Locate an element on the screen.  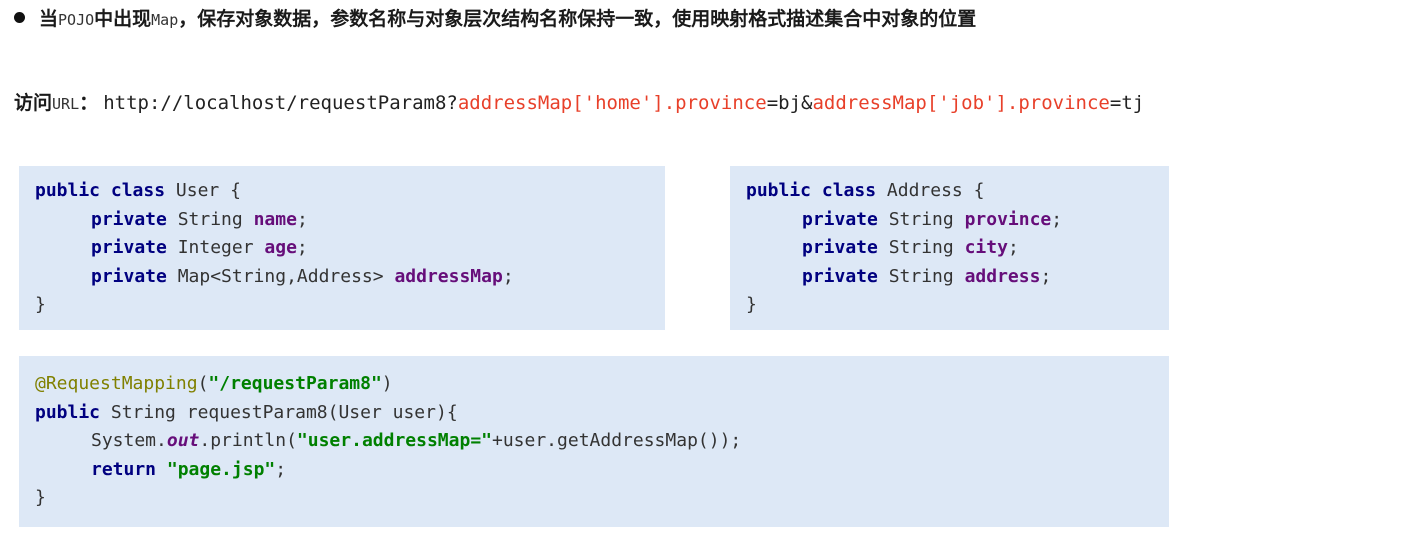
field-name: province is located at coordinates (1008, 219).